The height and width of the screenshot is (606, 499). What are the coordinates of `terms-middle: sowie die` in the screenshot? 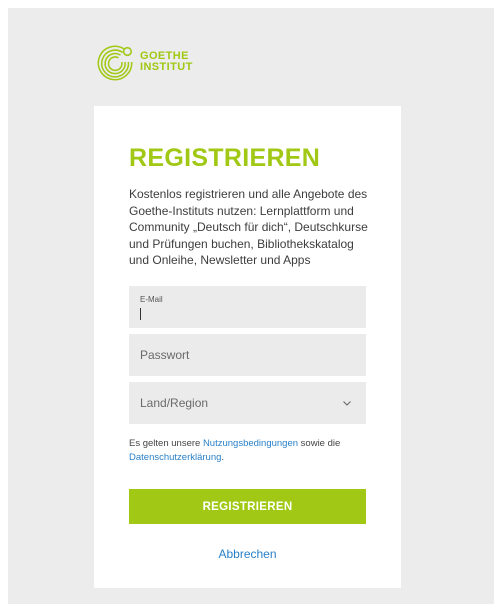 It's located at (319, 443).